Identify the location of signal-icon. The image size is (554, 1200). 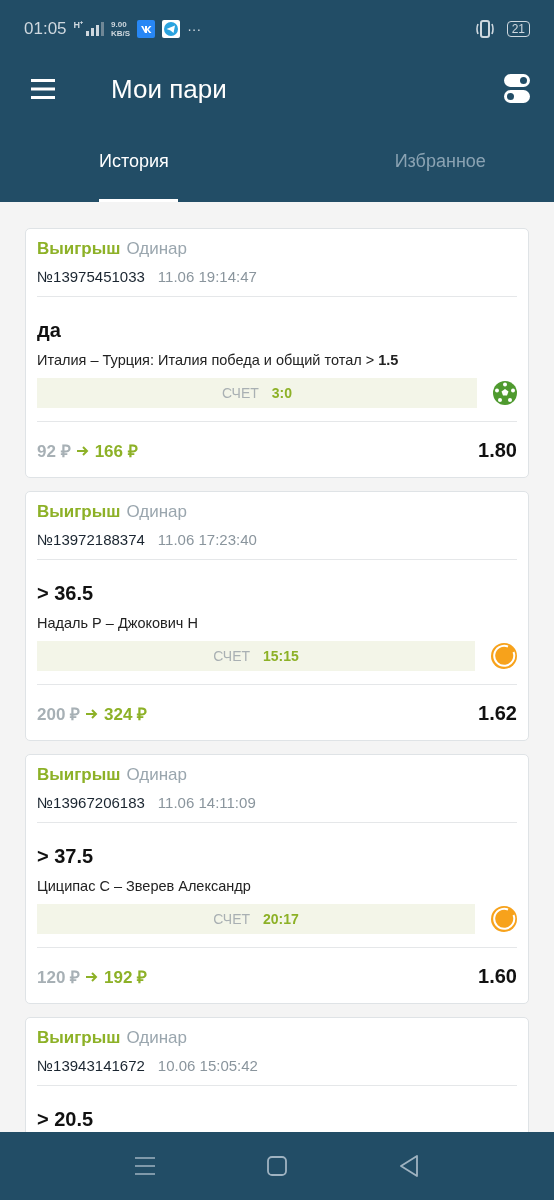
(95, 29).